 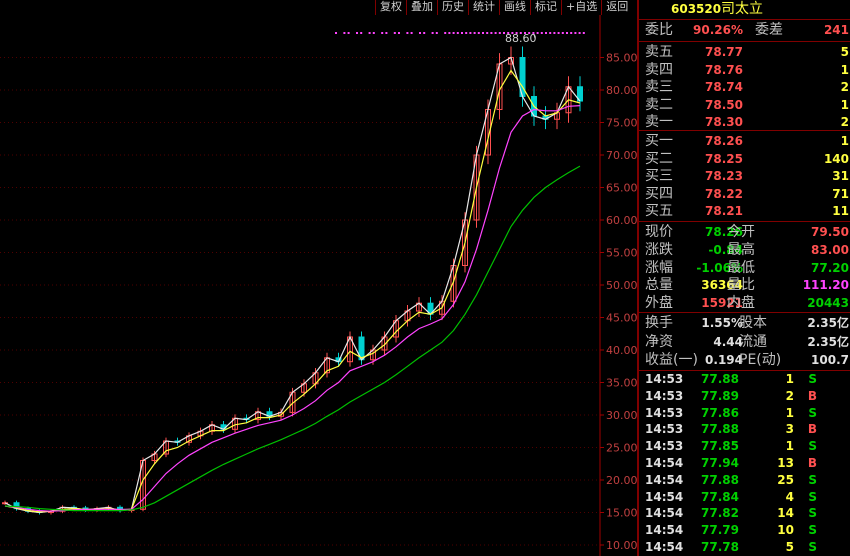 What do you see at coordinates (724, 193) in the screenshot?
I see `bid-price: 78.22` at bounding box center [724, 193].